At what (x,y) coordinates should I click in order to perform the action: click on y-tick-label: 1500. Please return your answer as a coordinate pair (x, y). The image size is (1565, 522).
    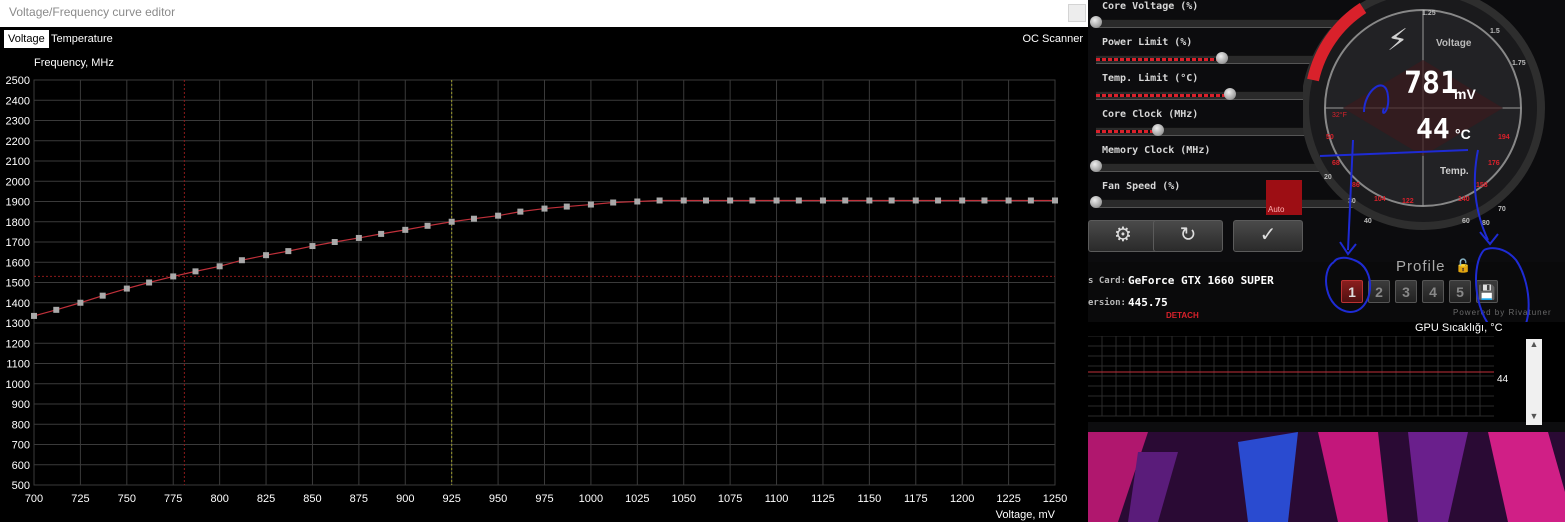
    Looking at the image, I should click on (18, 284).